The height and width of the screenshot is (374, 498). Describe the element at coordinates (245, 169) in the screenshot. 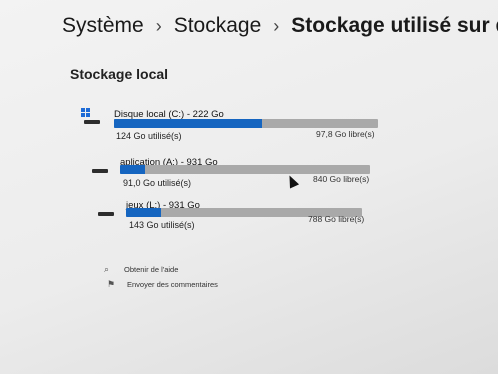

I see `drive-a-usage-bar` at that location.